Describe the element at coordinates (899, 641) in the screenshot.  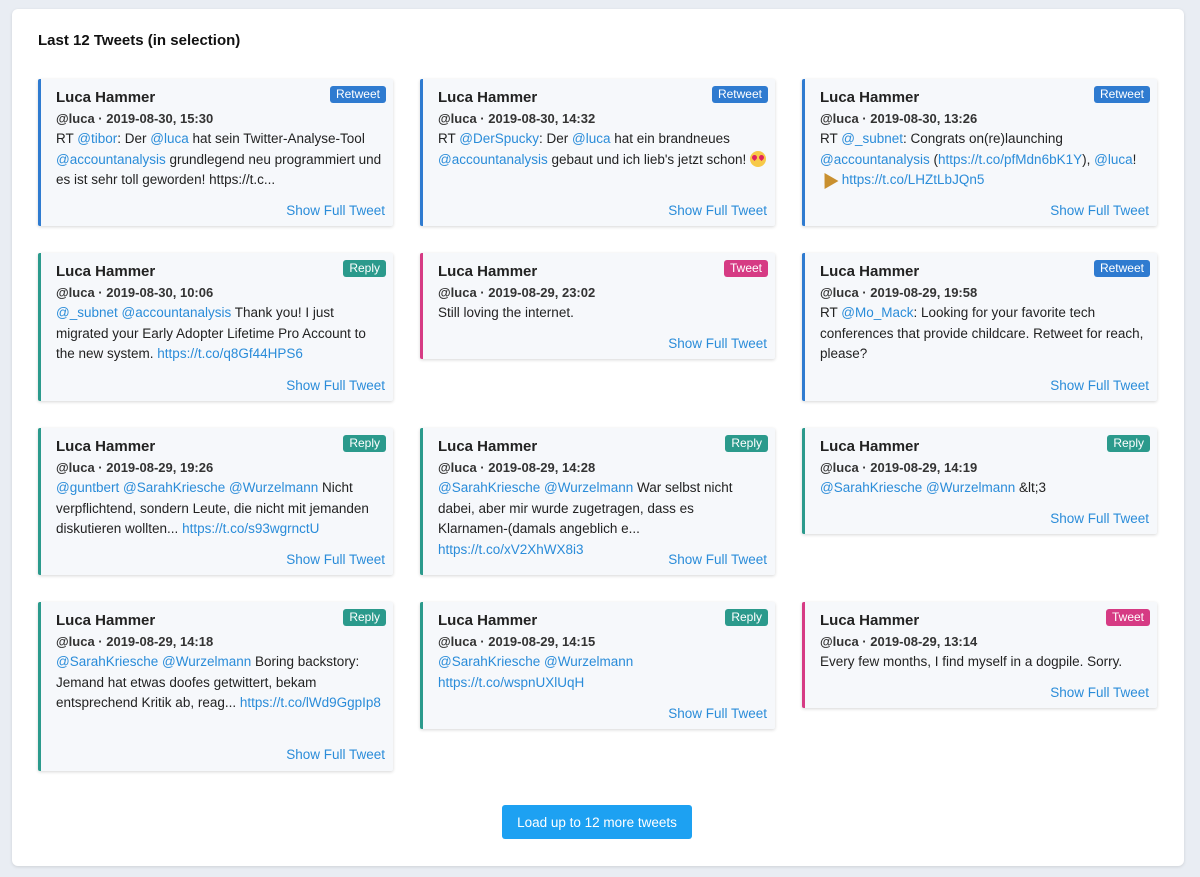
I see `tweet-meta: @luca · 2019-08-29, 13:14` at that location.